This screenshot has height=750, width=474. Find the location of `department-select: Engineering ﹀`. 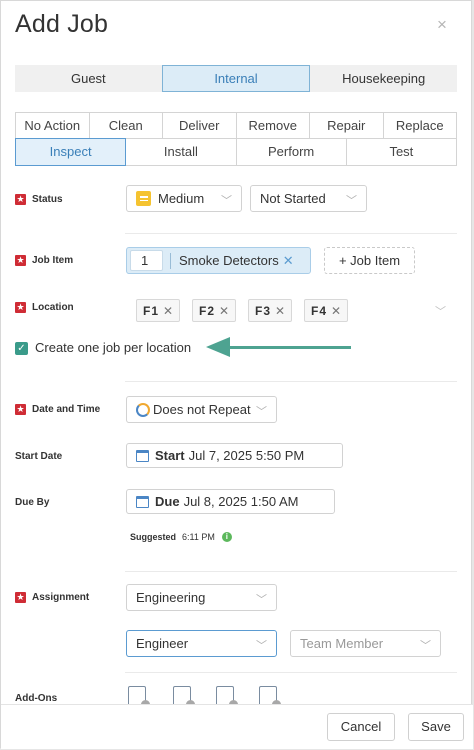

department-select: Engineering ﹀ is located at coordinates (201, 597).